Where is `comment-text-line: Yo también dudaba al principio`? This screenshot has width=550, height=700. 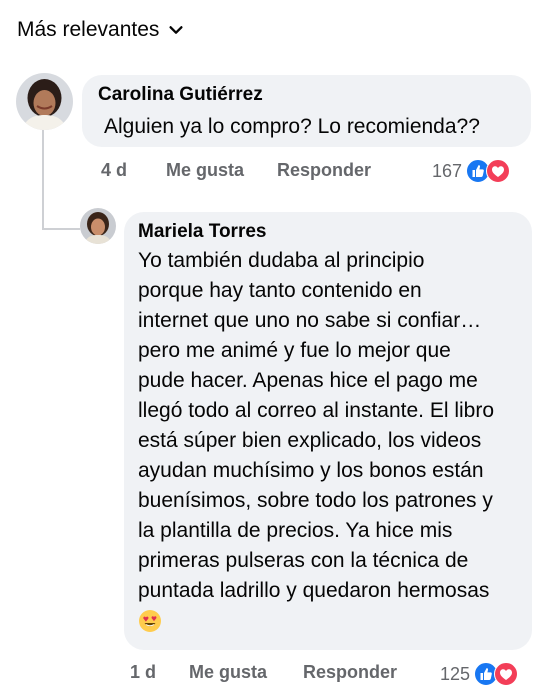 comment-text-line: Yo también dudaba al principio is located at coordinates (281, 260).